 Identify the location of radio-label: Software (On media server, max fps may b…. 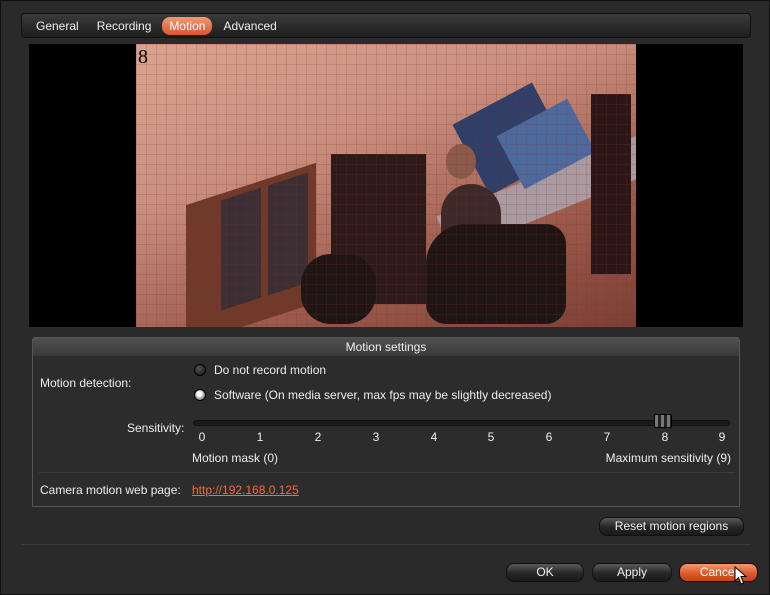
(383, 395).